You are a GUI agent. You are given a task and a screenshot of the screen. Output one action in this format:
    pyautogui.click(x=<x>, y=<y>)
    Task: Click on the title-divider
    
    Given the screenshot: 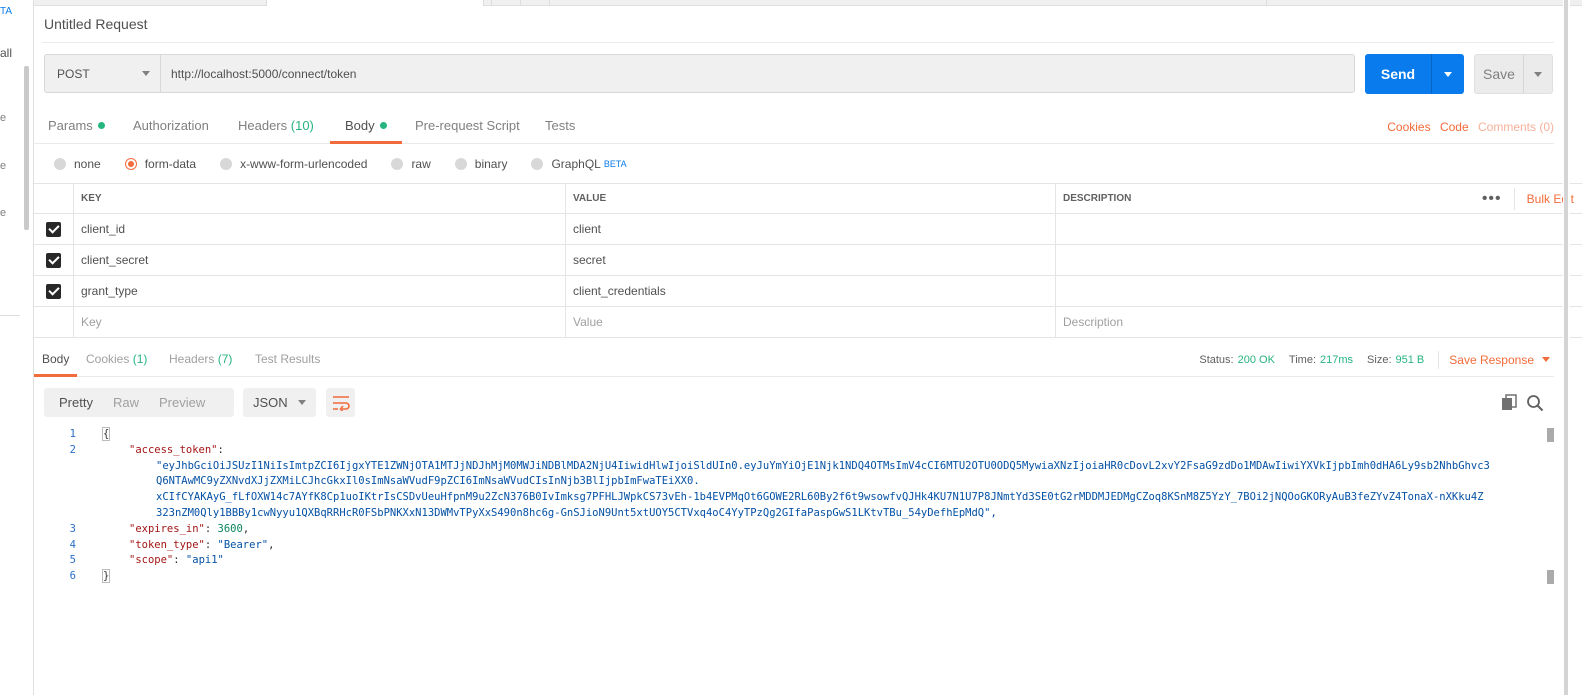 What is the action you would take?
    pyautogui.click(x=798, y=42)
    